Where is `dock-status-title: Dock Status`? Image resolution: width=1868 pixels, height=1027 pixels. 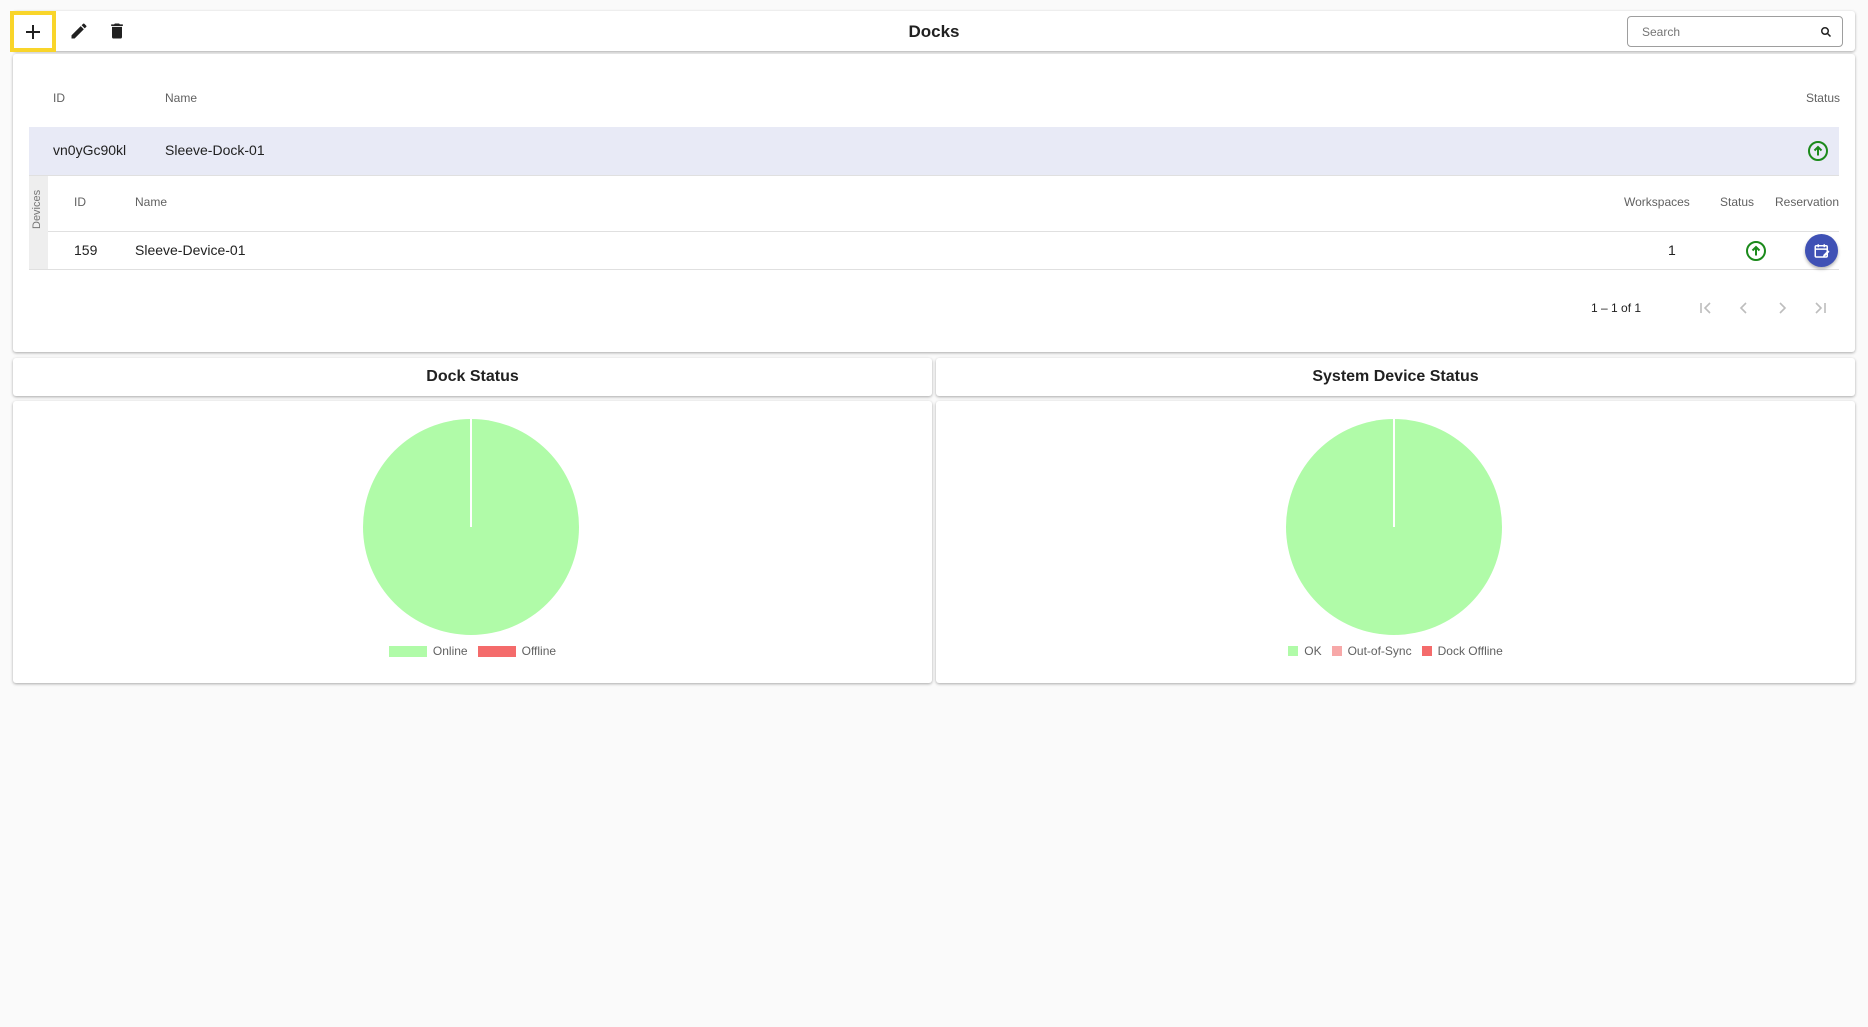 dock-status-title: Dock Status is located at coordinates (472, 377).